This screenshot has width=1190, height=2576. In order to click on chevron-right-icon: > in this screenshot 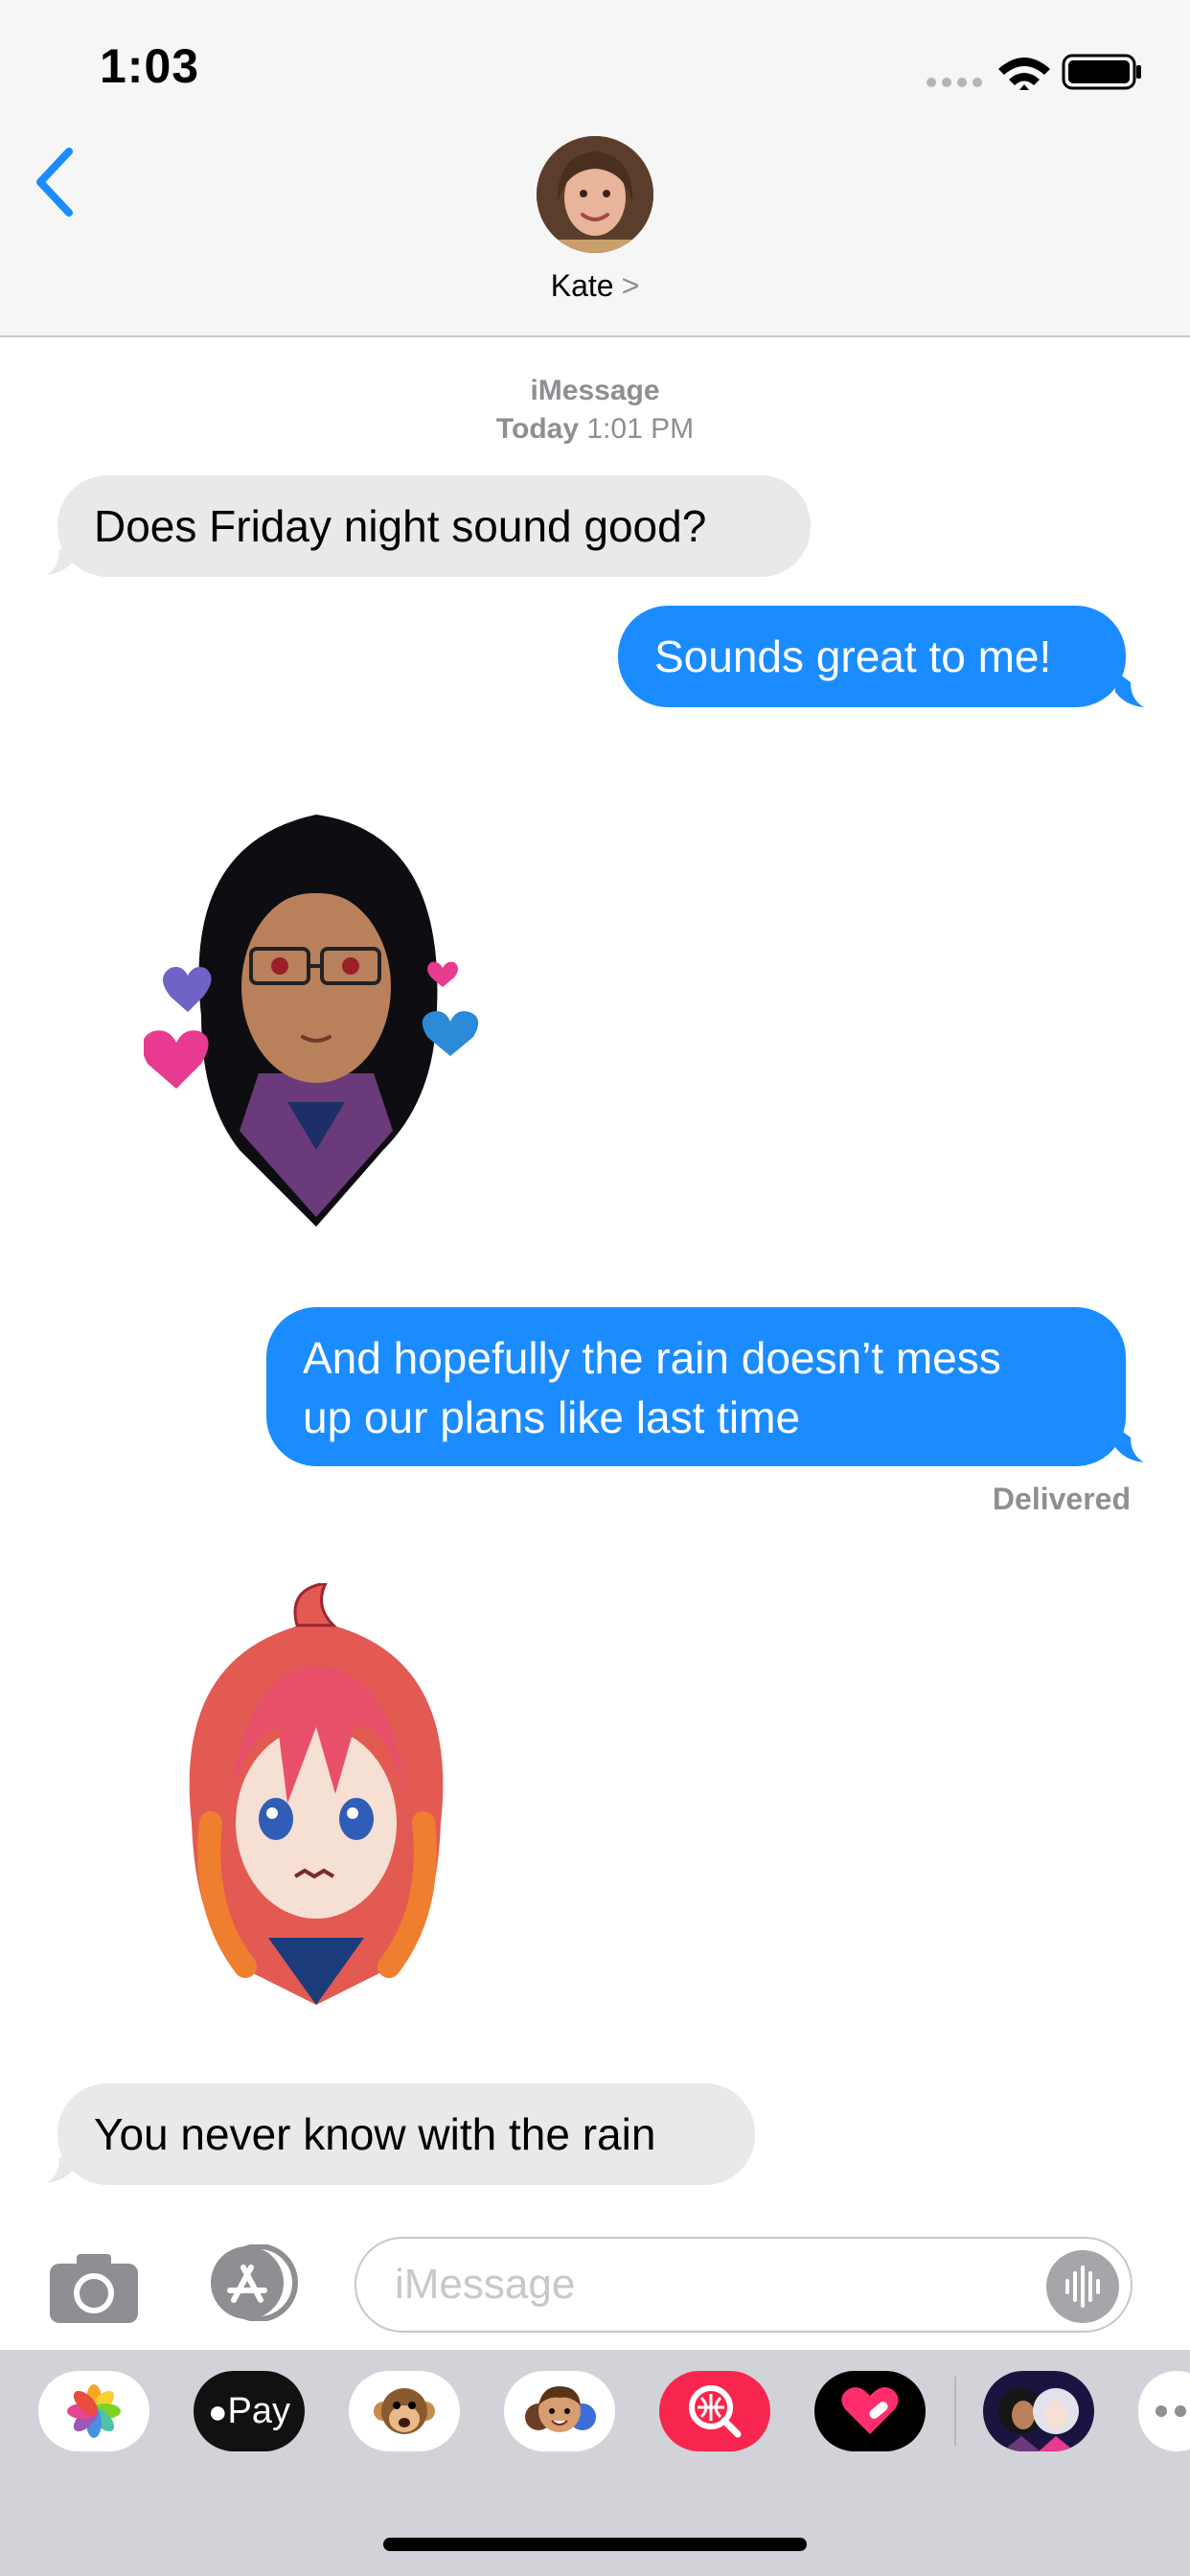, I will do `click(631, 285)`.